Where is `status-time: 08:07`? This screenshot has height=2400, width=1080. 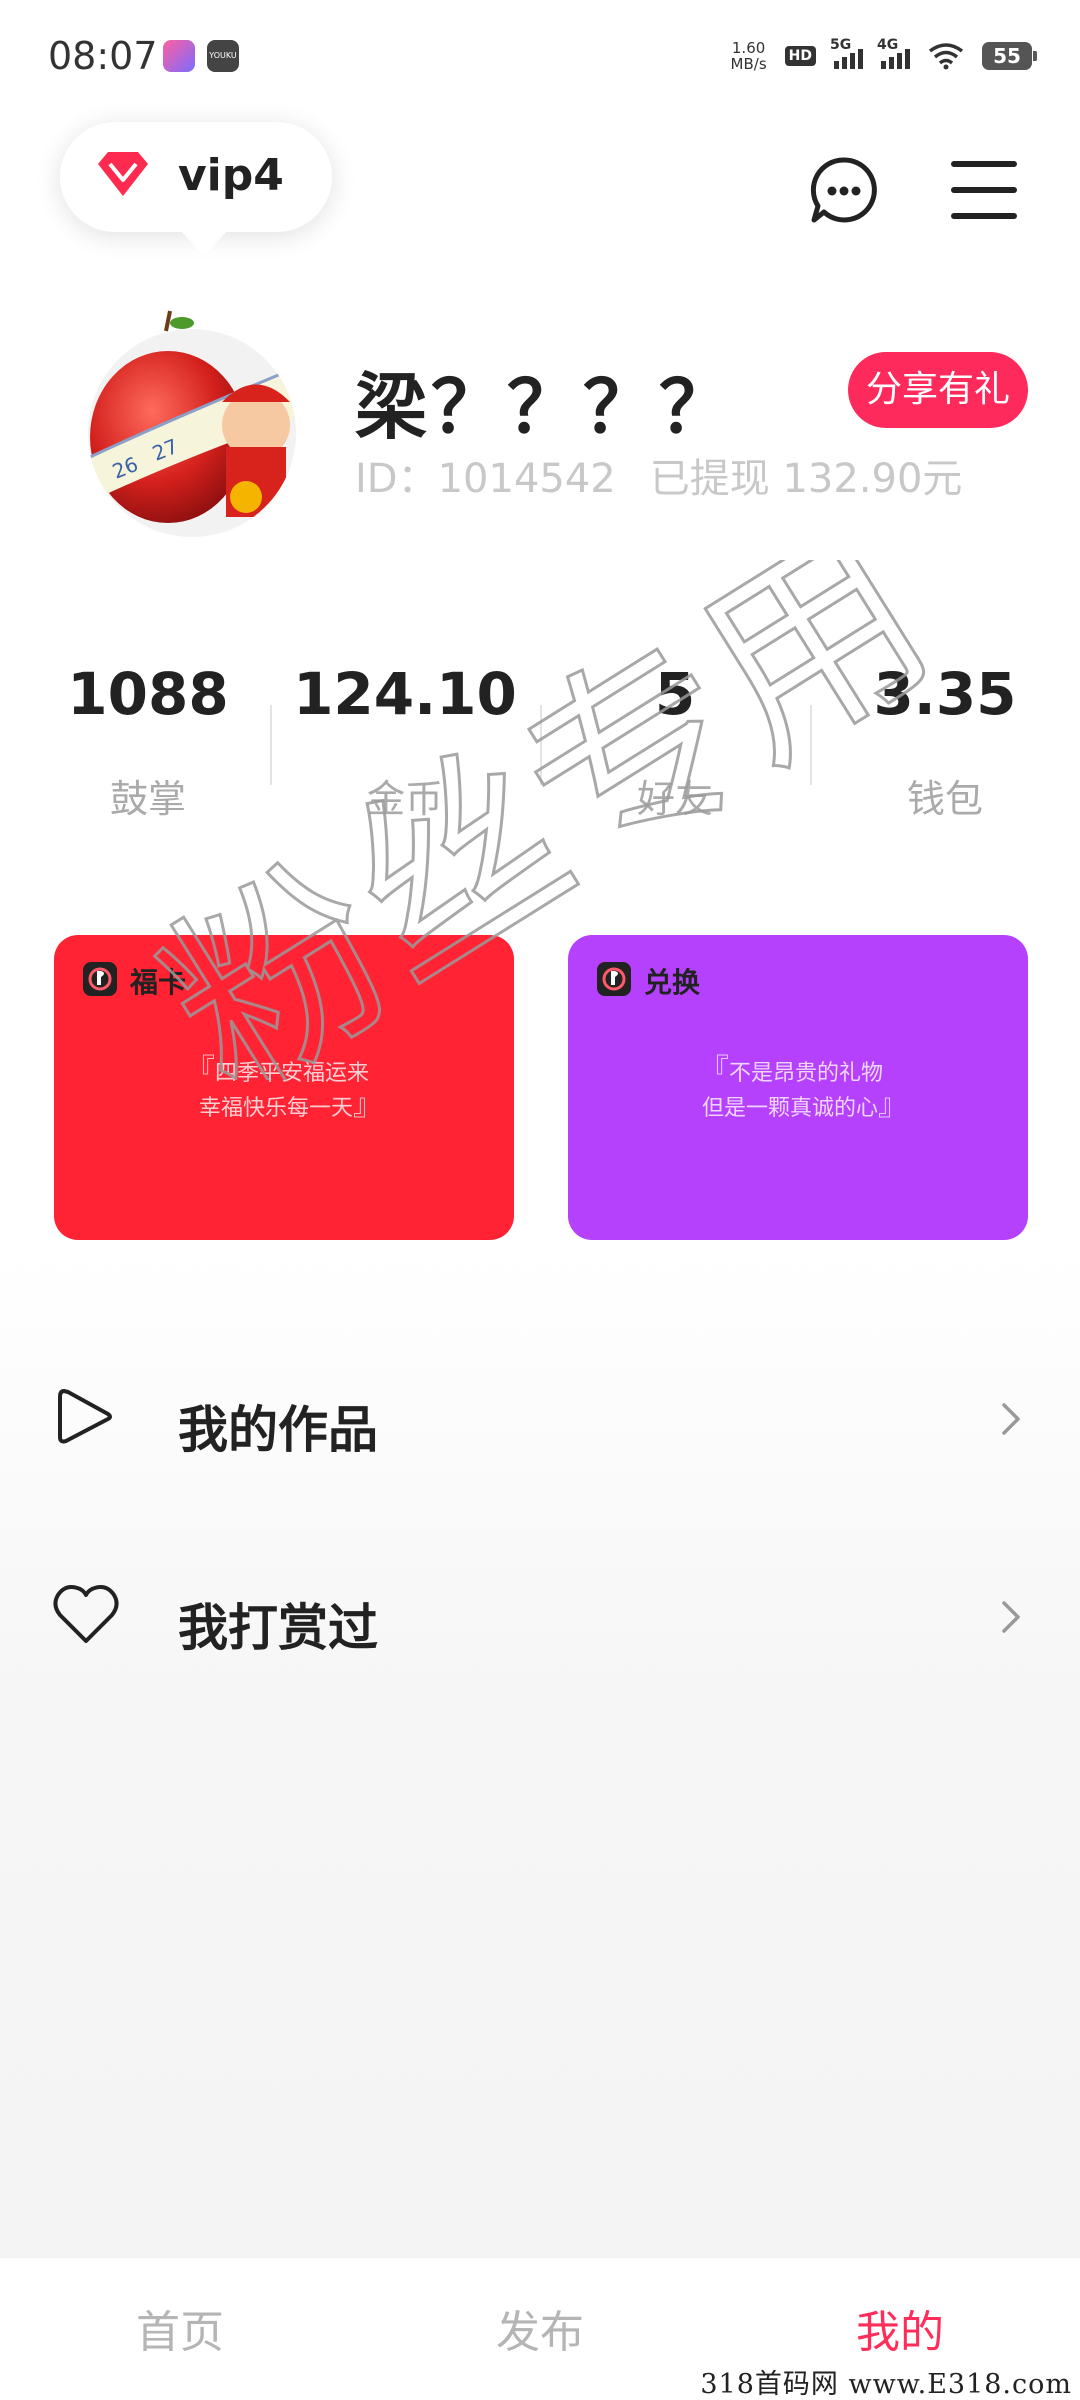 status-time: 08:07 is located at coordinates (103, 56).